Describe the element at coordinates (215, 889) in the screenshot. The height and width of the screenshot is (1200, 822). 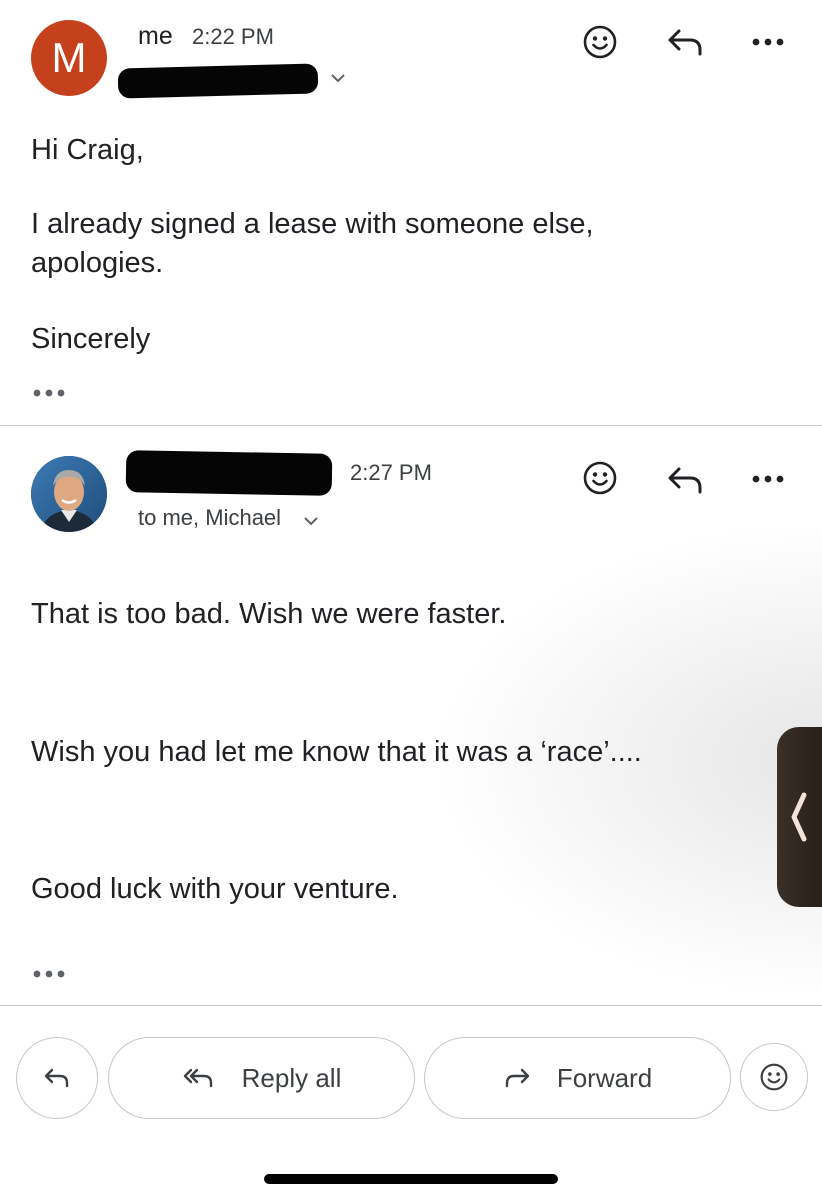
I see `body-line: Good luck with your venture.` at that location.